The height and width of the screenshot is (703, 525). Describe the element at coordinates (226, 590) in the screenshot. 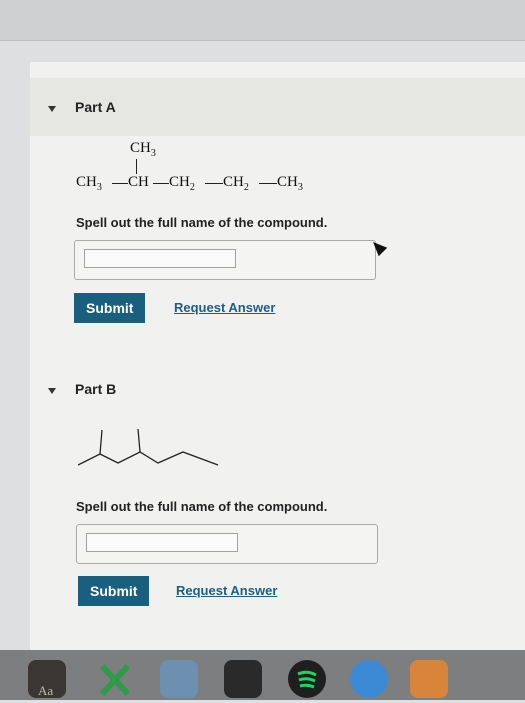

I see `part-b-request-answer-link: Request Answer` at that location.